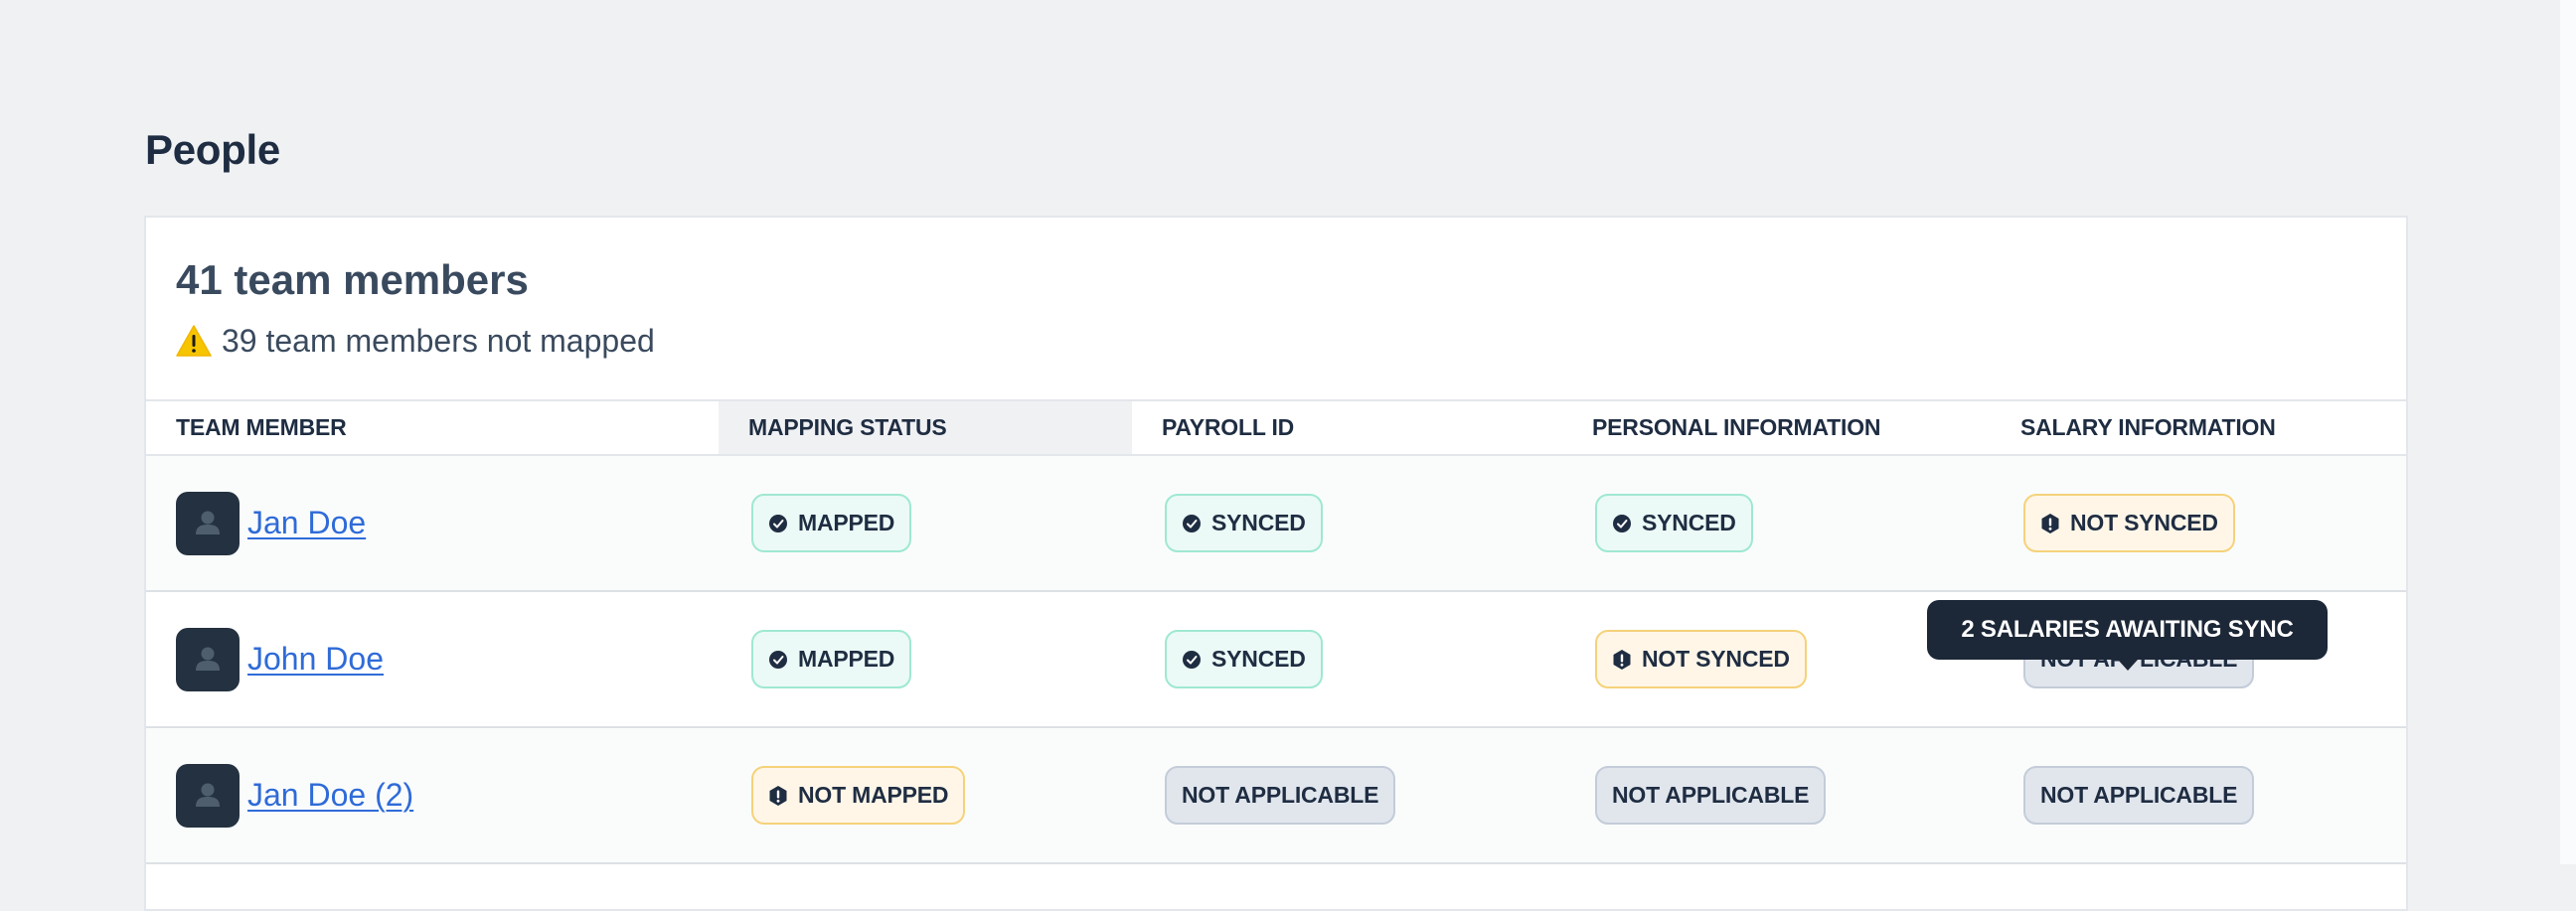 This screenshot has width=2576, height=911. What do you see at coordinates (1776, 427) in the screenshot?
I see `column-header-personal-information: PERSONAL INFORMATION` at bounding box center [1776, 427].